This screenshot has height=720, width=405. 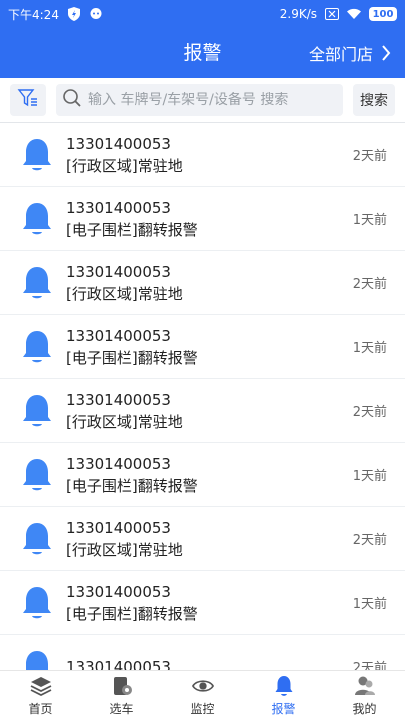 What do you see at coordinates (383, 14) in the screenshot?
I see `battery-level: 100` at bounding box center [383, 14].